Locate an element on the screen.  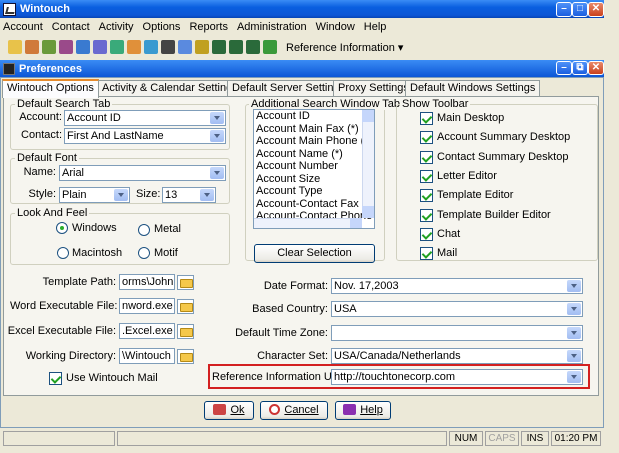
reference-url-select: http://touchtonecorp.com is located at coordinates (457, 377).